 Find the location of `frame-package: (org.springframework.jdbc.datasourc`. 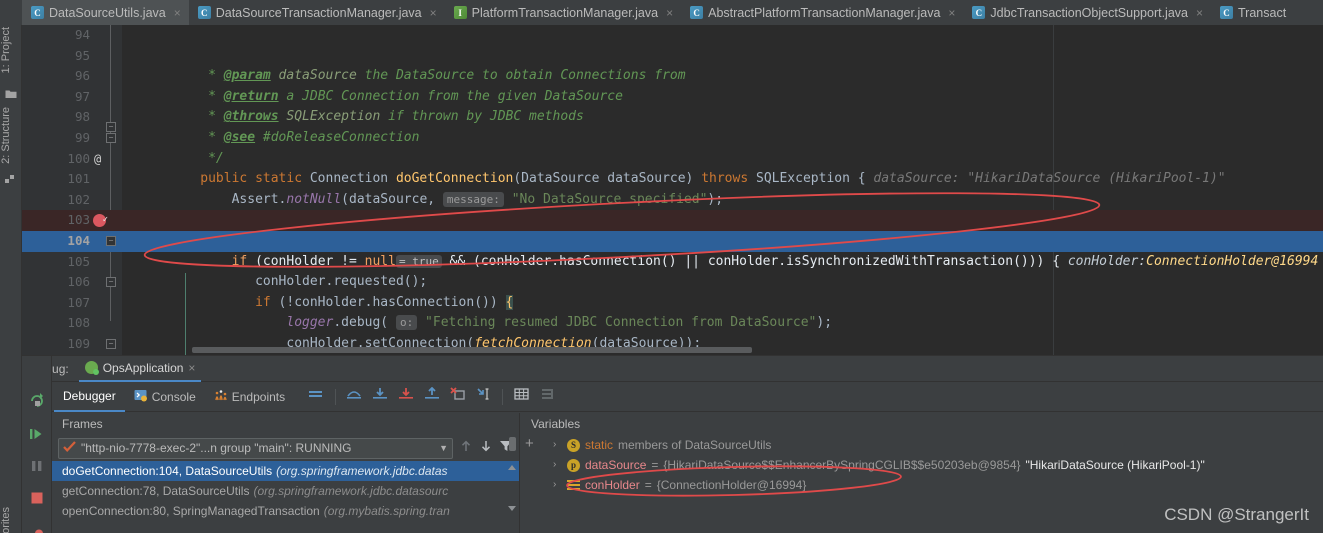

frame-package: (org.springframework.jdbc.datasourc is located at coordinates (351, 491).